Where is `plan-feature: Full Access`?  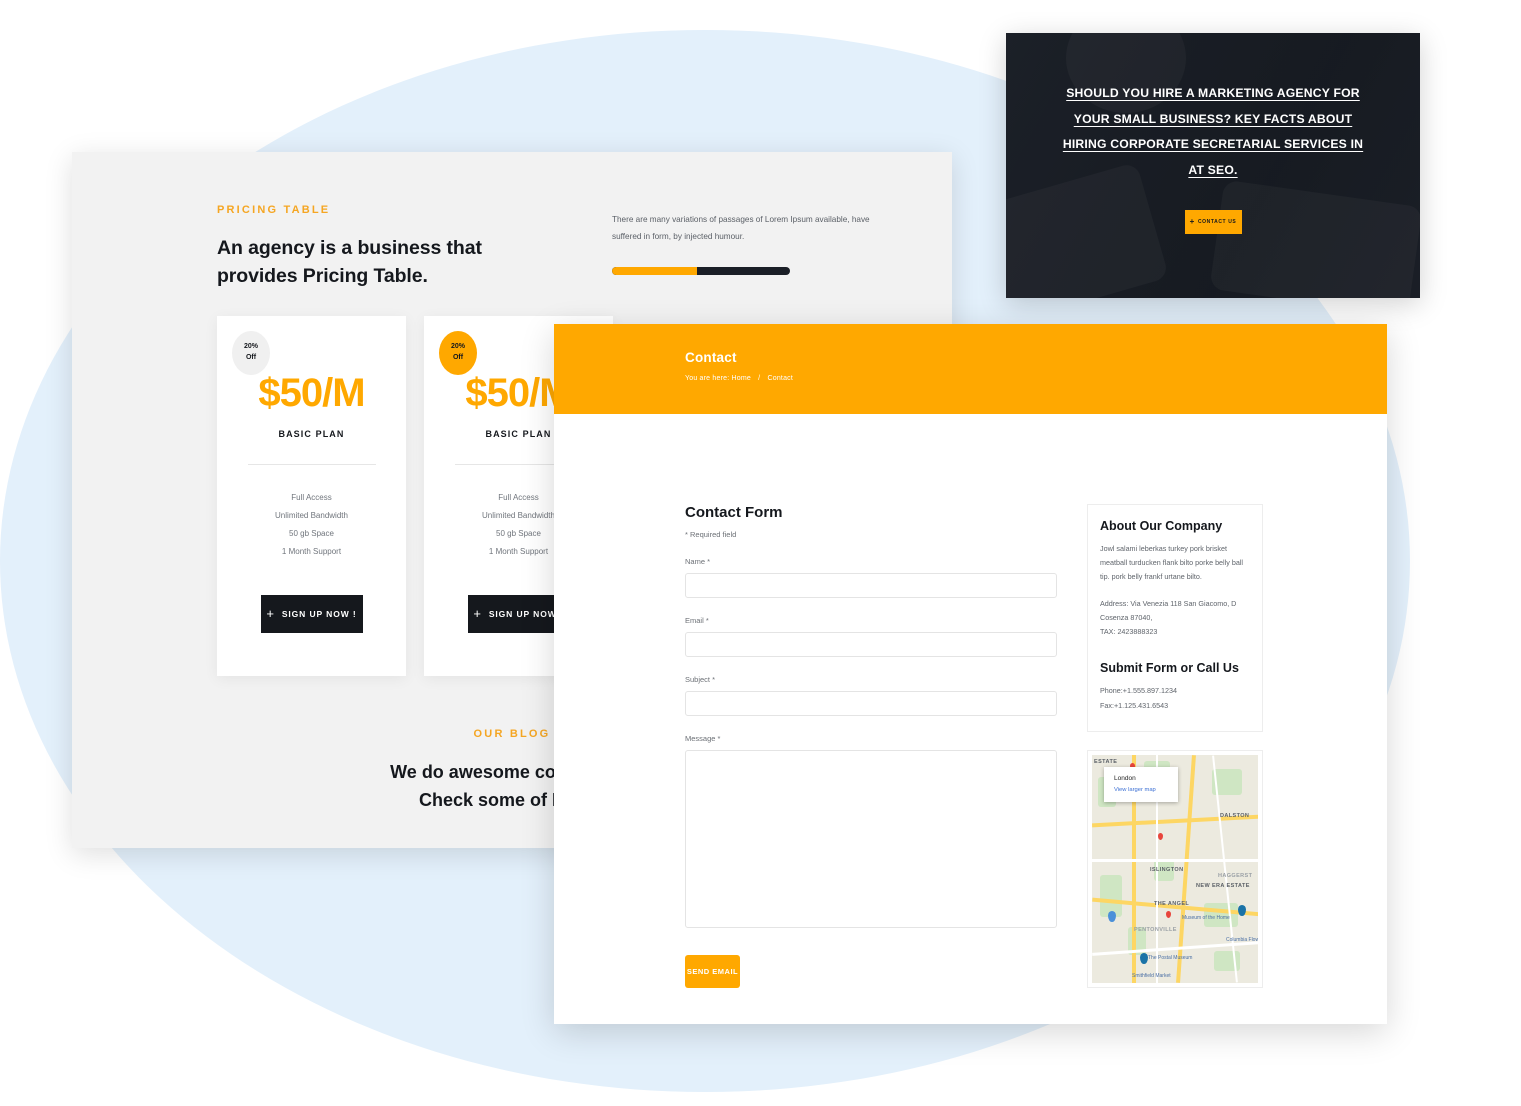 plan-feature: Full Access is located at coordinates (311, 497).